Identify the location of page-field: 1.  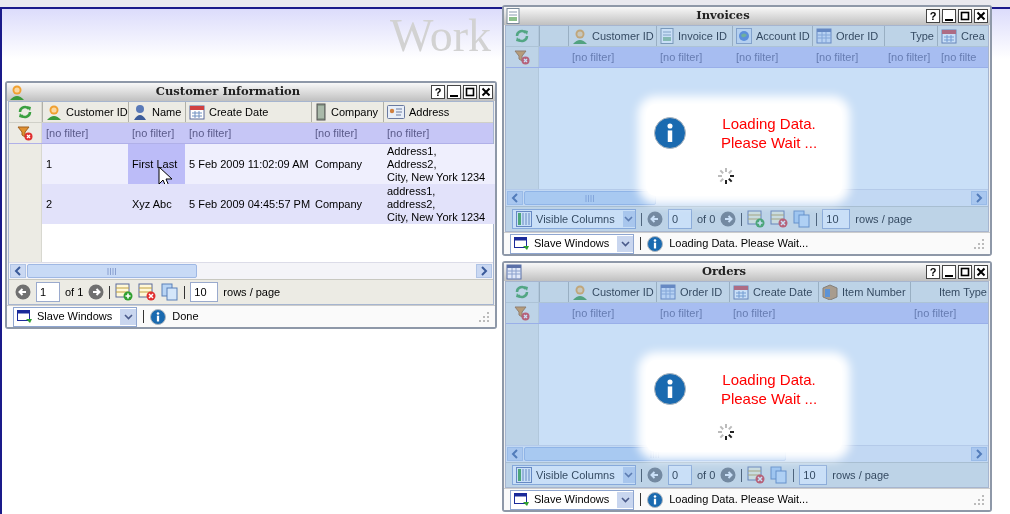
(48, 292).